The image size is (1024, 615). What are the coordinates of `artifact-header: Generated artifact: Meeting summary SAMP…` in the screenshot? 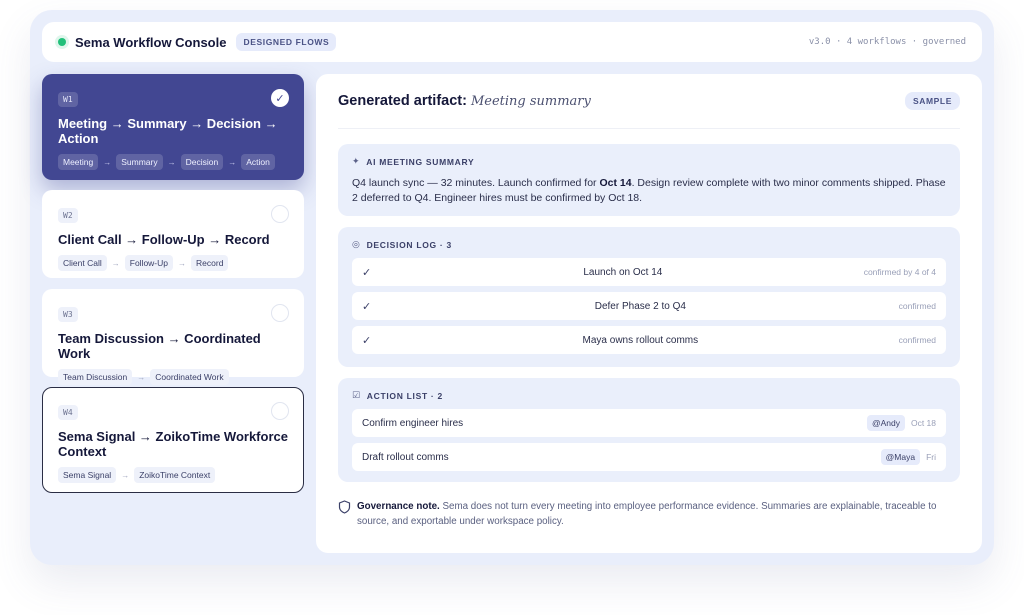 It's located at (649, 101).